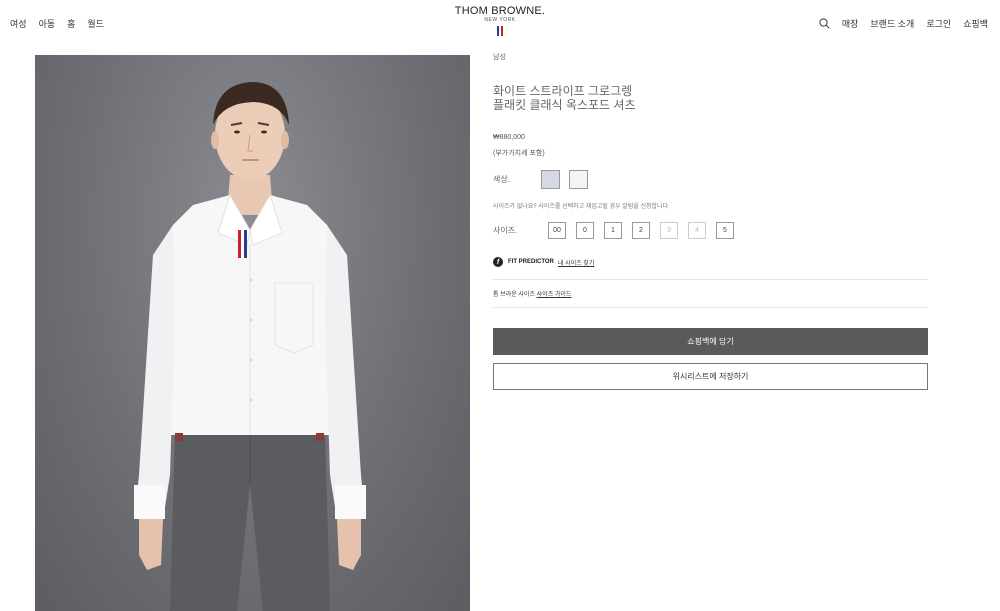 The width and height of the screenshot is (1000, 611). I want to click on size-option-3: 3, so click(669, 230).